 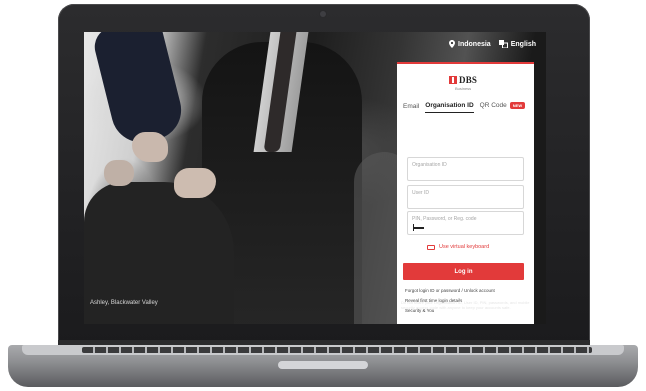 What do you see at coordinates (453, 80) in the screenshot?
I see `dbs-star-icon` at bounding box center [453, 80].